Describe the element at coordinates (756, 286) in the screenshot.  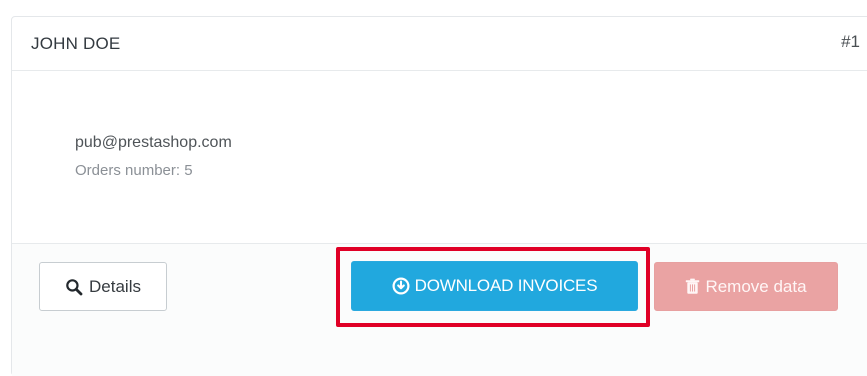
I see `remove-data-label: Remove data` at that location.